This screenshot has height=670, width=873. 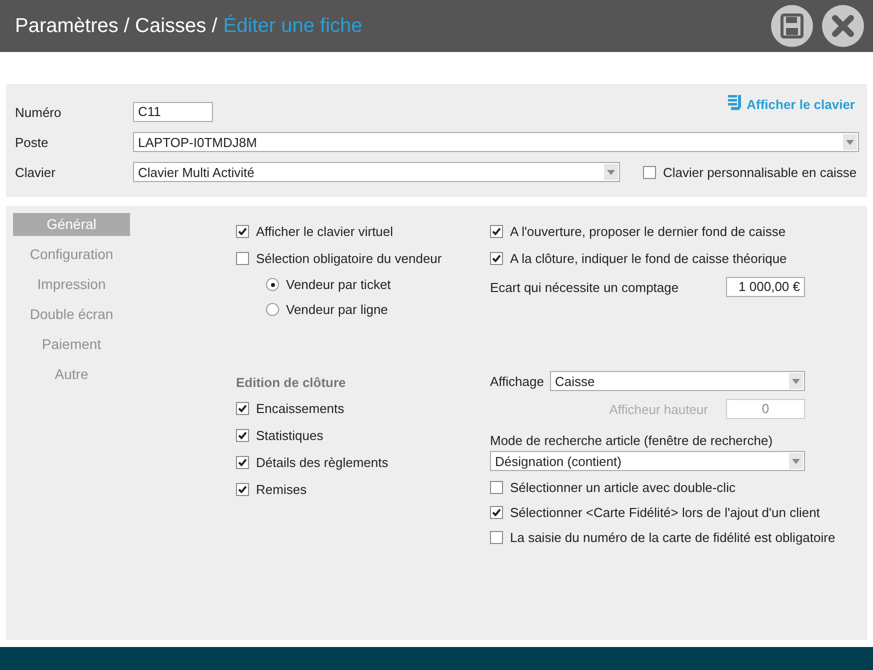 What do you see at coordinates (71, 224) in the screenshot?
I see `sidebar-tab: Général` at bounding box center [71, 224].